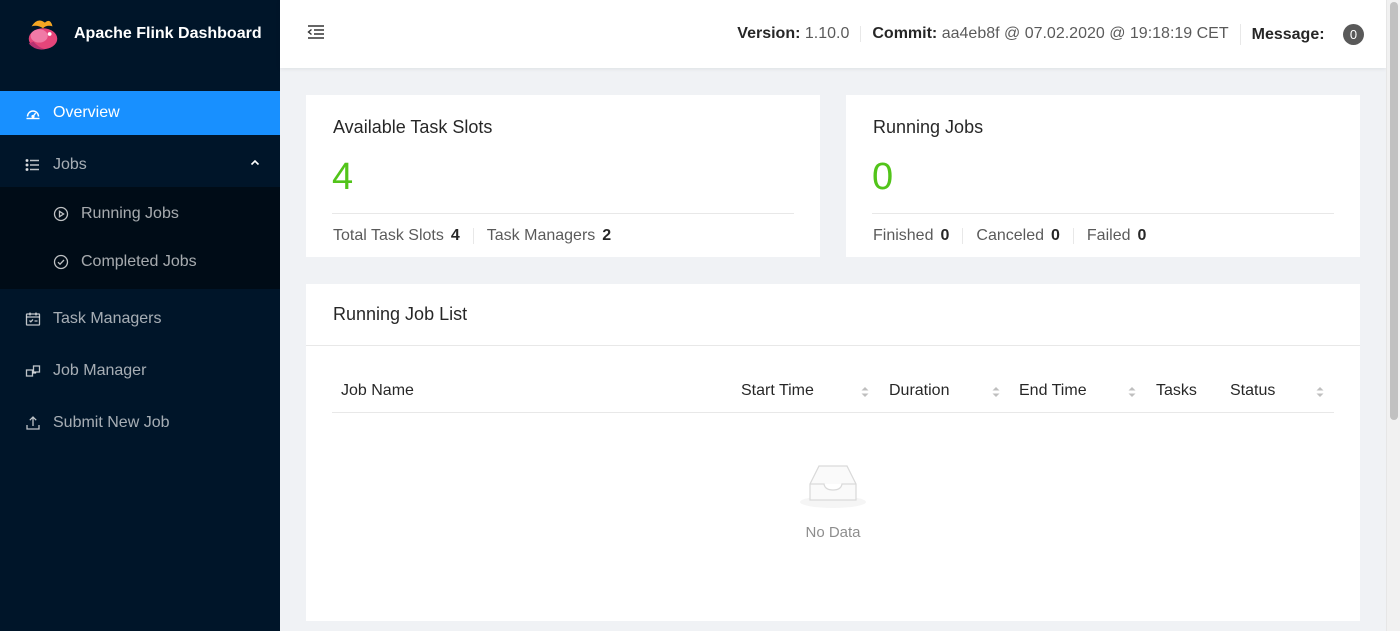 Image resolution: width=1400 pixels, height=631 pixels. Describe the element at coordinates (43, 35) in the screenshot. I see `flink-logo-icon` at that location.